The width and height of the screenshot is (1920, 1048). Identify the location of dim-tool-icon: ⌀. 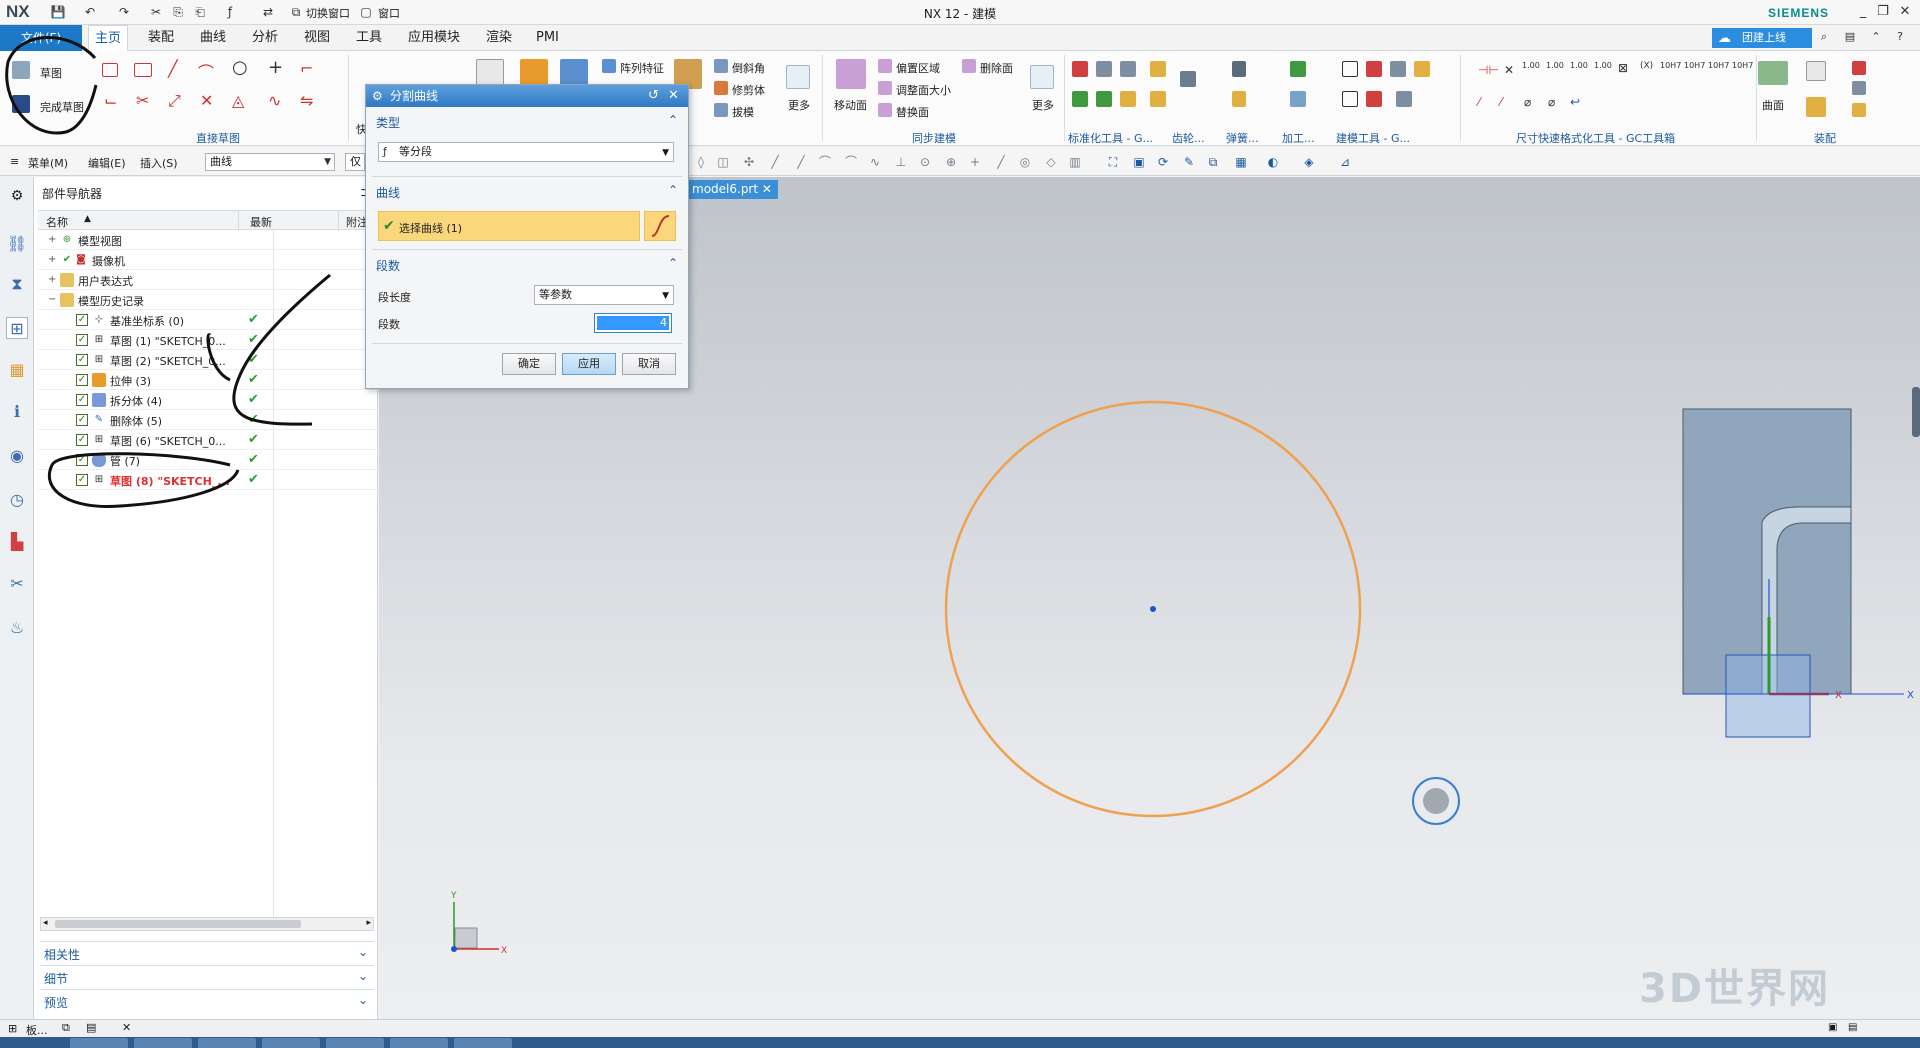
(1527, 102).